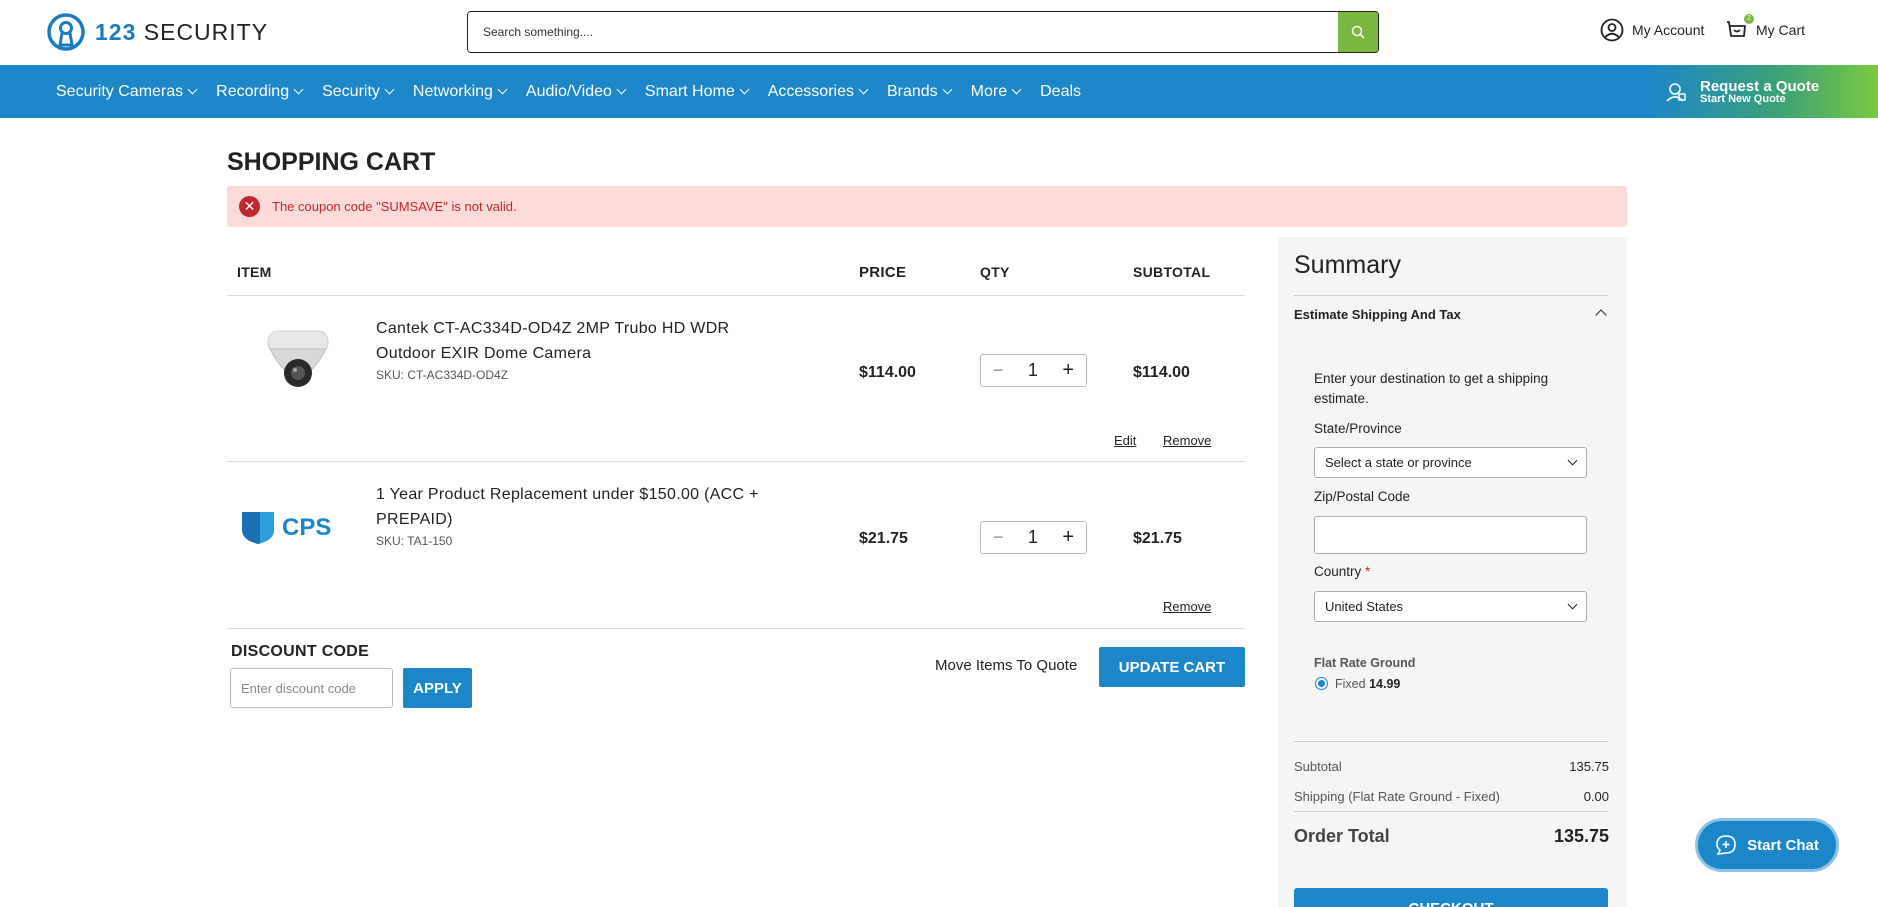 This screenshot has height=907, width=1878. What do you see at coordinates (1450, 606) in the screenshot?
I see `country-select: United States` at bounding box center [1450, 606].